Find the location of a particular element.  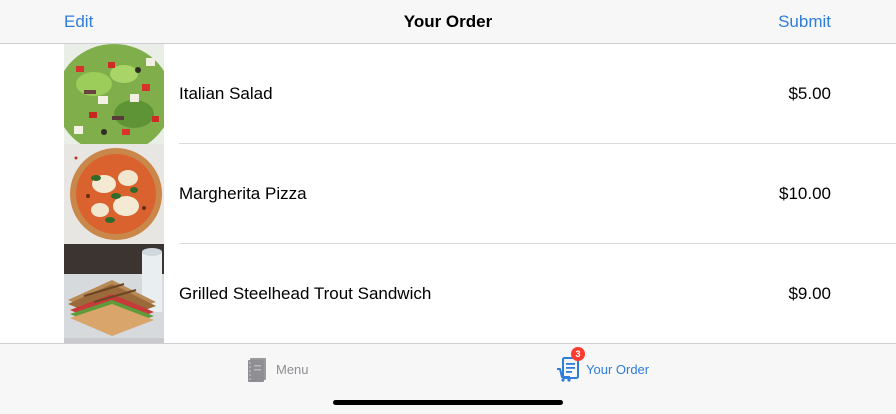

item-price: $9.00 is located at coordinates (809, 293).